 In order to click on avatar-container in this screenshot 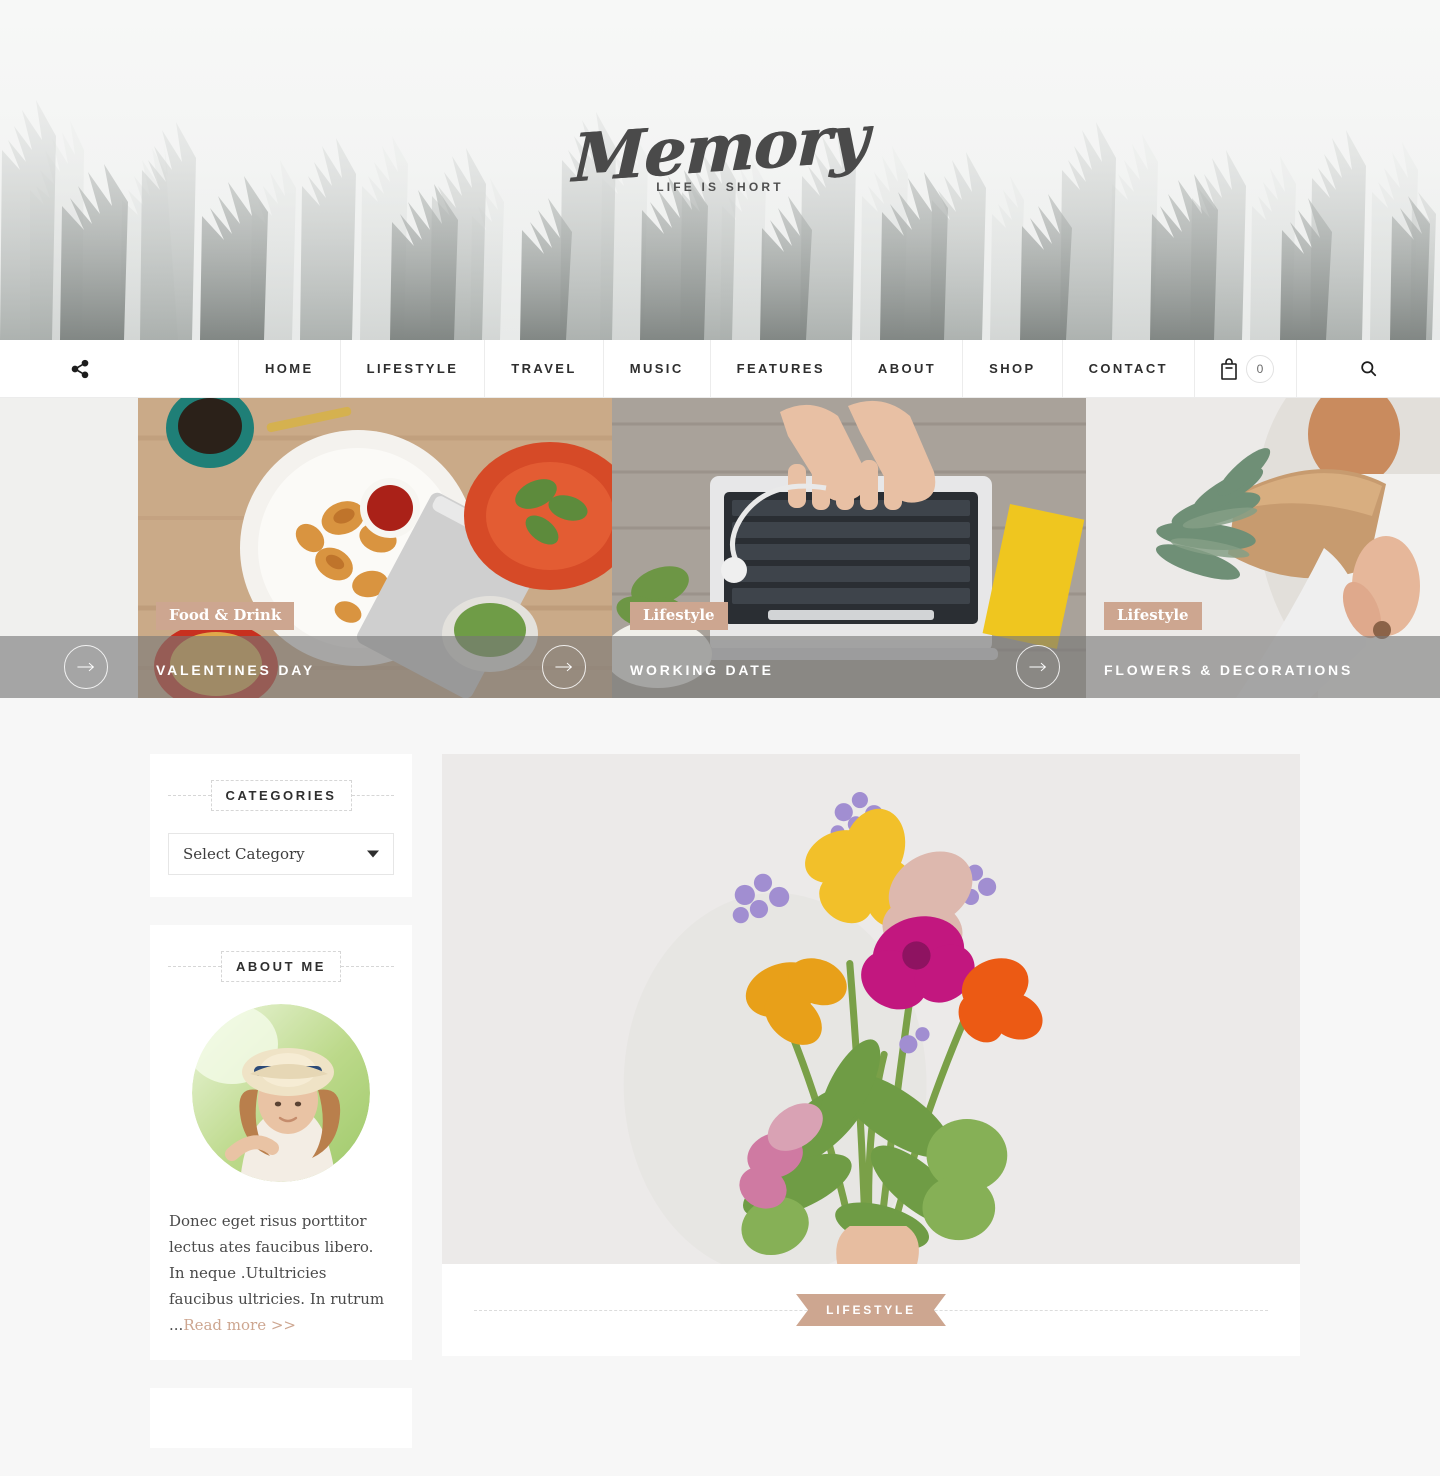, I will do `click(281, 1093)`.